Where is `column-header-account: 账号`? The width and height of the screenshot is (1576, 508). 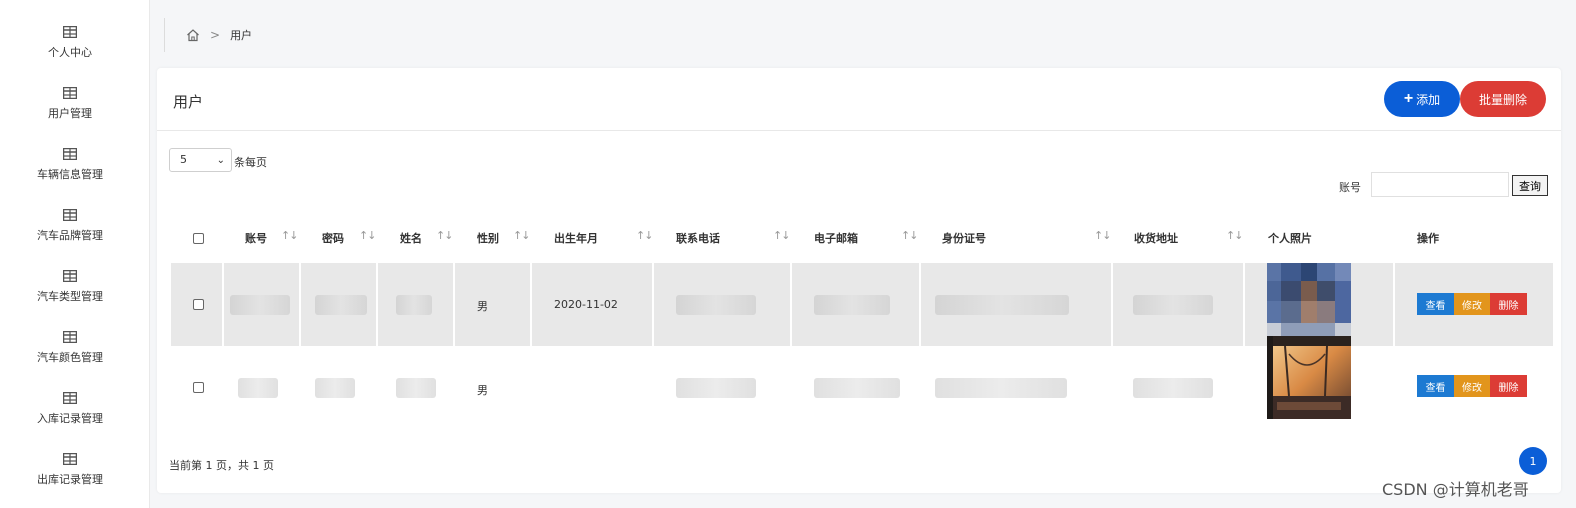
column-header-account: 账号 is located at coordinates (256, 238).